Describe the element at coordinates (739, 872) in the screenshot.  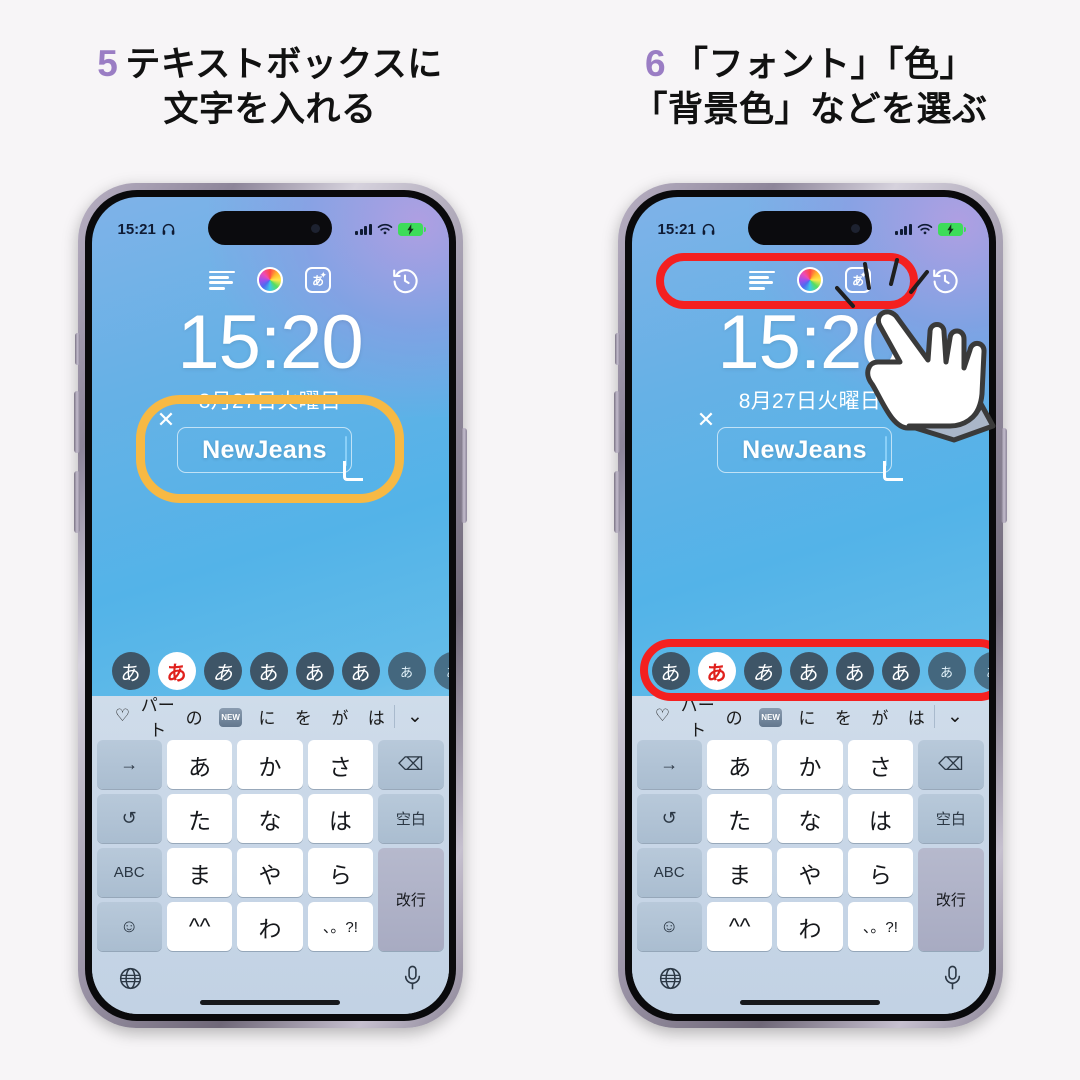
I see `key-ma-right: ま` at that location.